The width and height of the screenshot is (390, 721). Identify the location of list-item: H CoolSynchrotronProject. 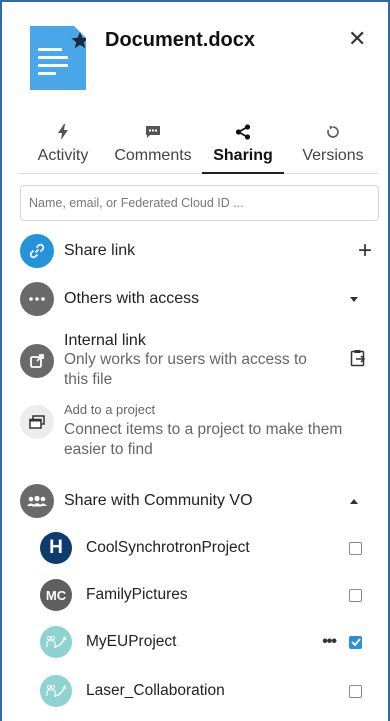
(206, 548).